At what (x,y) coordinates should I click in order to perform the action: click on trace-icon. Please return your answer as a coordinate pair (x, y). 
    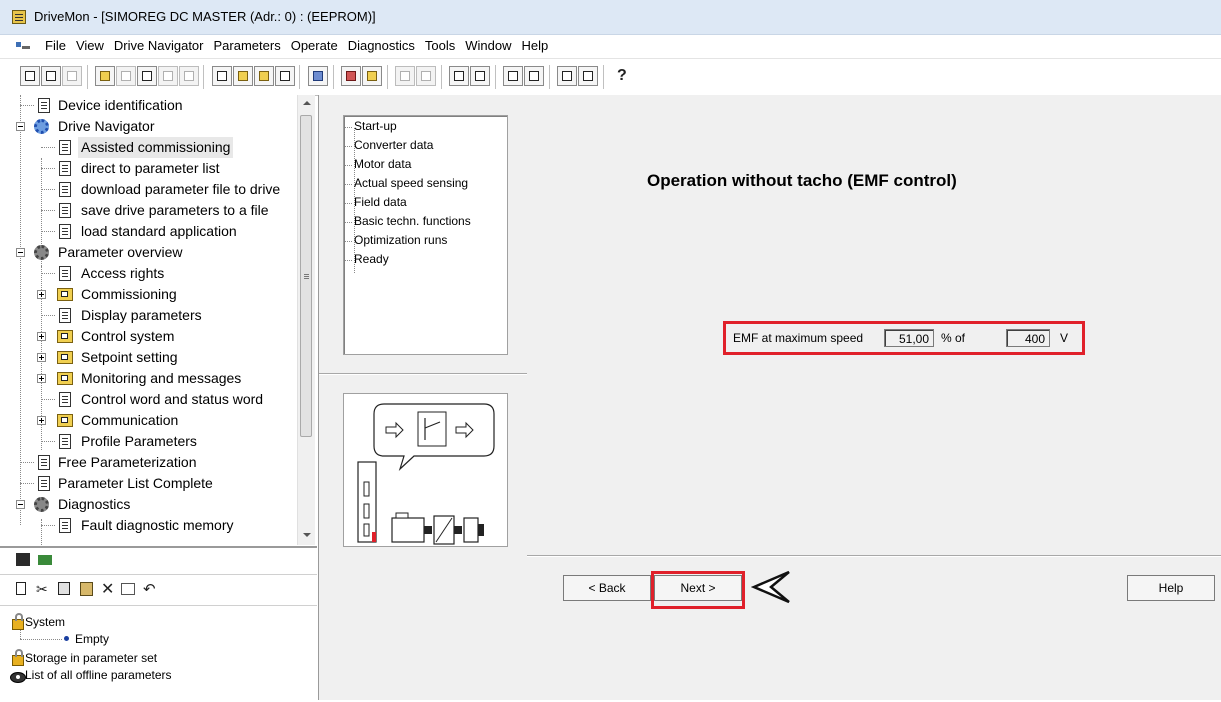
    Looking at the image, I should click on (351, 76).